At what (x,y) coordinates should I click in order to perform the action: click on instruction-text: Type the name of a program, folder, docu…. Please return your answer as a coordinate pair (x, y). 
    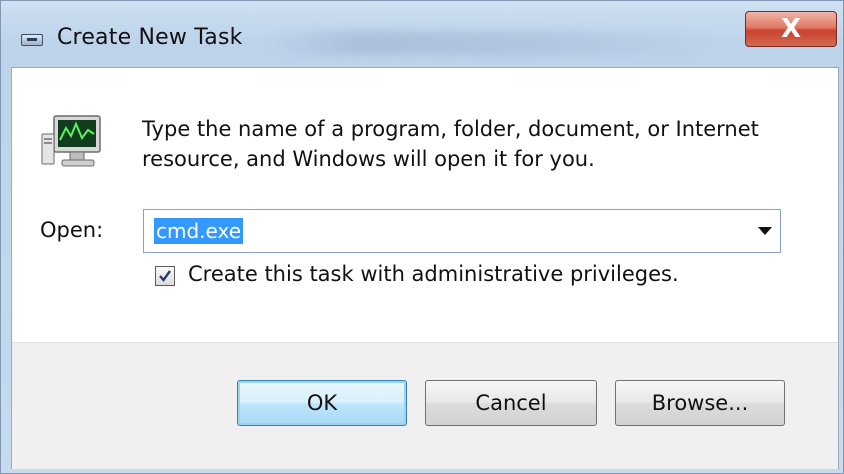
    Looking at the image, I should click on (472, 144).